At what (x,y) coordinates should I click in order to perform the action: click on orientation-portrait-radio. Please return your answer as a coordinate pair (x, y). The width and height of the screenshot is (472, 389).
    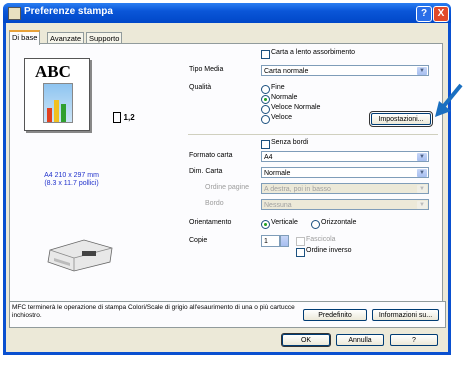
    Looking at the image, I should click on (265, 224).